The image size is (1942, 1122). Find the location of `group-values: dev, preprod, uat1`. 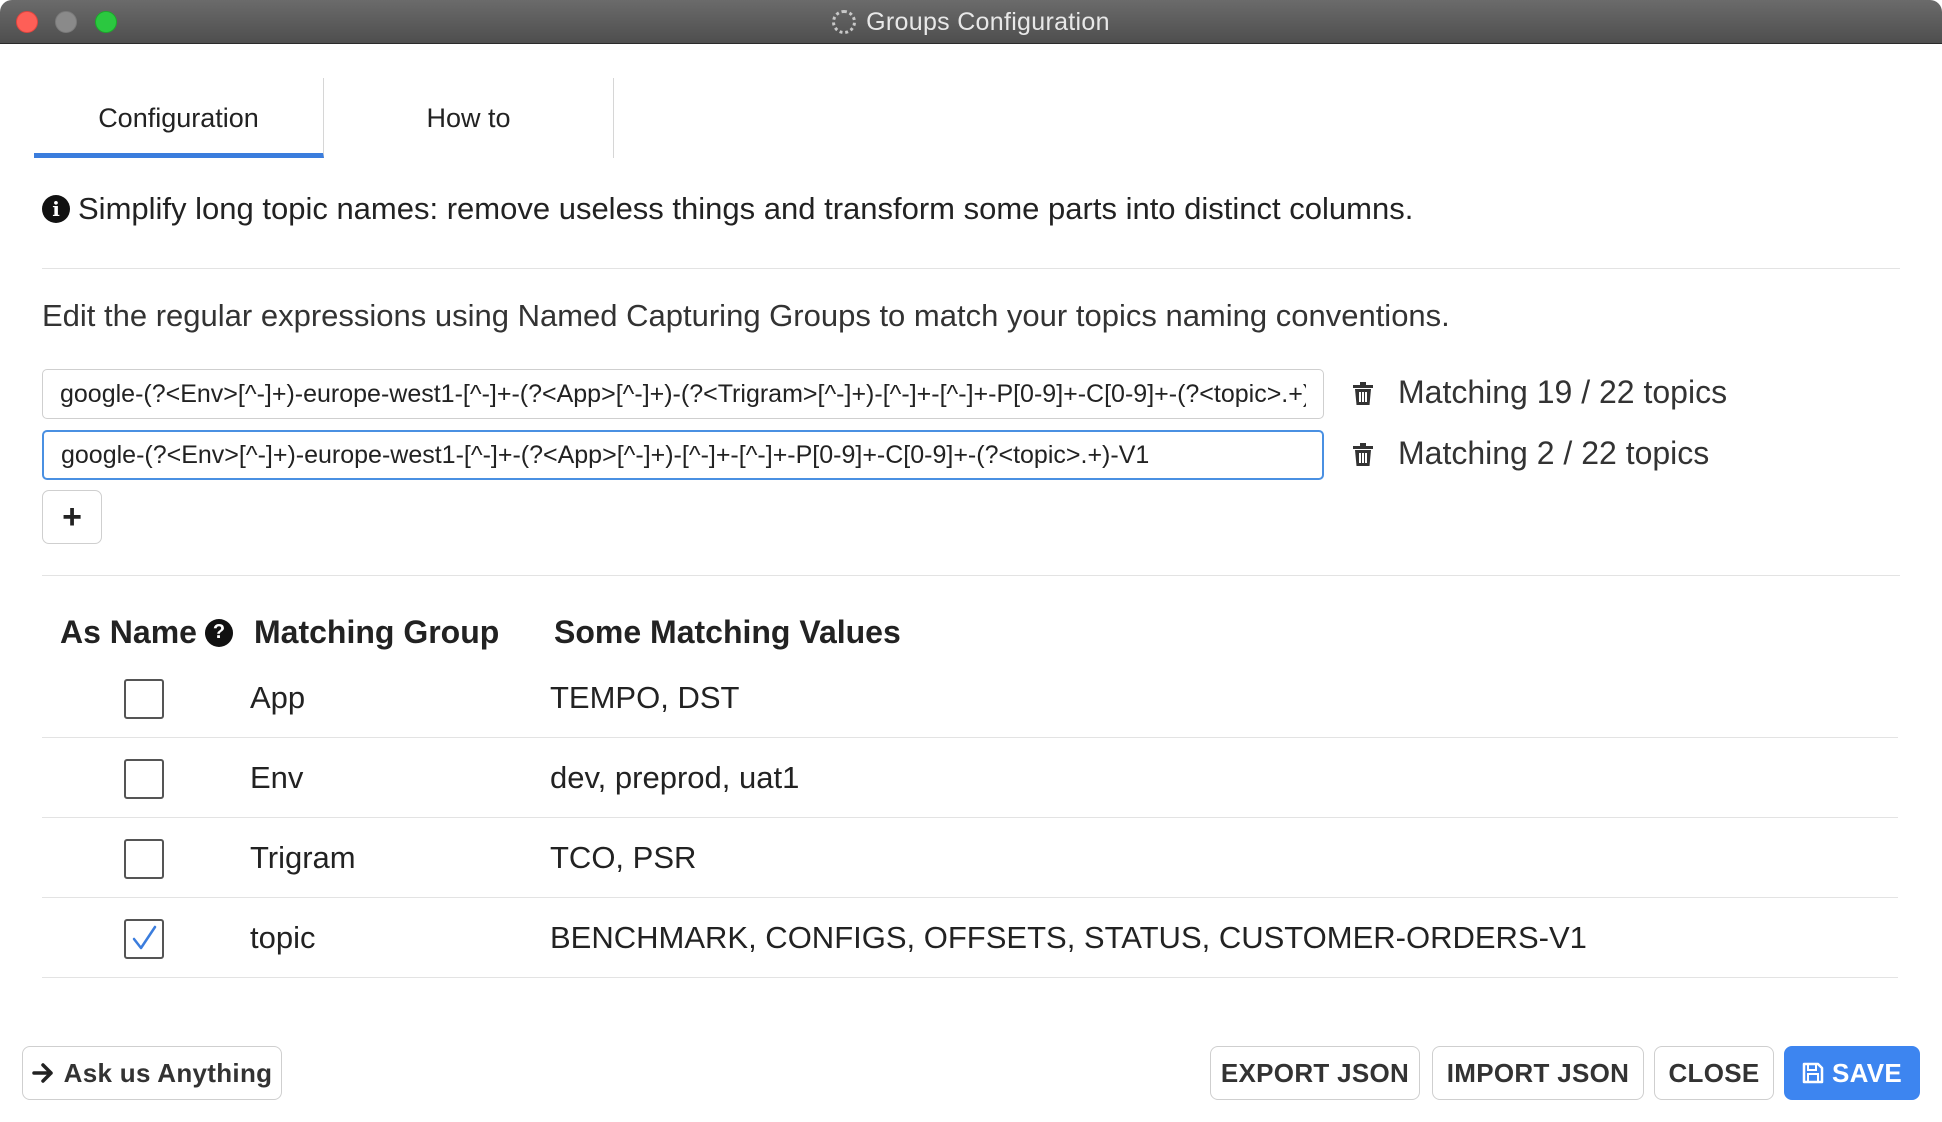

group-values: dev, preprod, uat1 is located at coordinates (675, 777).